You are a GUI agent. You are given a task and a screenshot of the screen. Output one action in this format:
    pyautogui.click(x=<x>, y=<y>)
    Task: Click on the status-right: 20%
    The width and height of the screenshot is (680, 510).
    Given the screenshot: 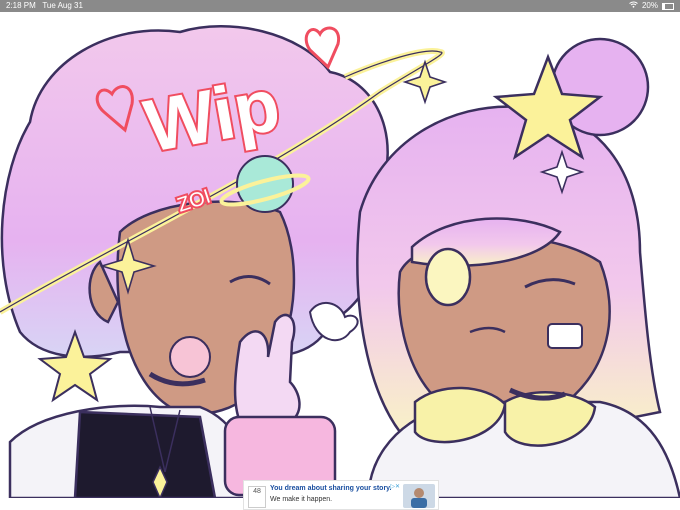 What is the action you would take?
    pyautogui.click(x=651, y=6)
    